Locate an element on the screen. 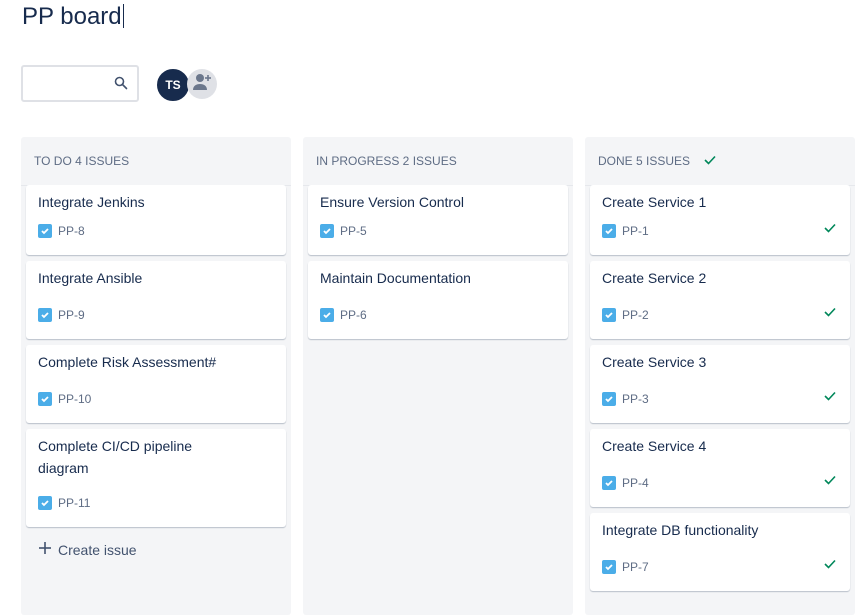 This screenshot has width=866, height=615. issue-key: PP-3 is located at coordinates (635, 399).